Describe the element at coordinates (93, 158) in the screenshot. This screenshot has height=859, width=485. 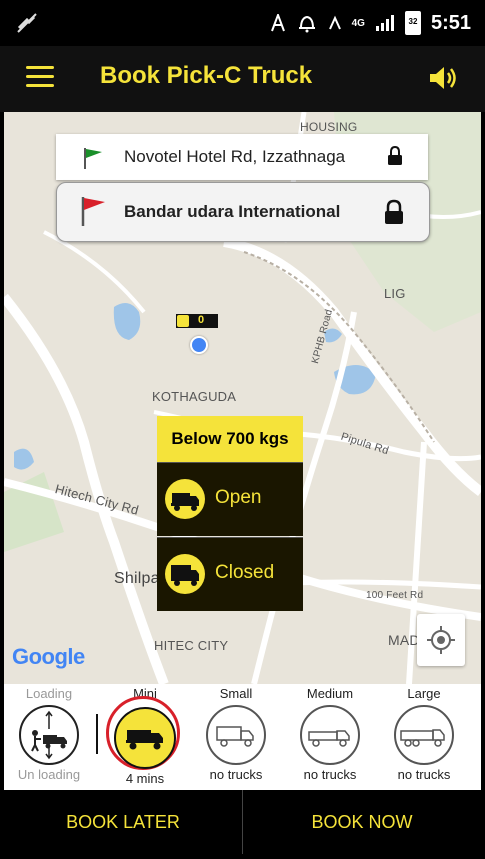
I see `green-flag-icon` at that location.